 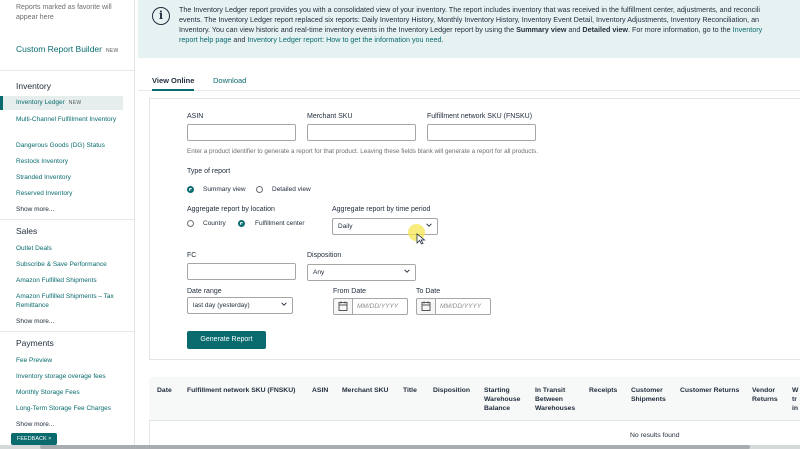 What do you see at coordinates (71, 360) in the screenshot?
I see `sidebar-item-fee-preview: Fee Preview` at bounding box center [71, 360].